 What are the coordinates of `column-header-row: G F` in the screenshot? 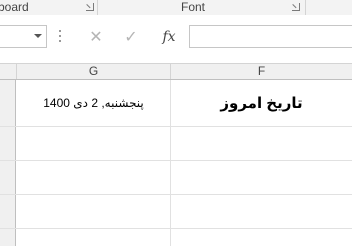 It's located at (176, 71).